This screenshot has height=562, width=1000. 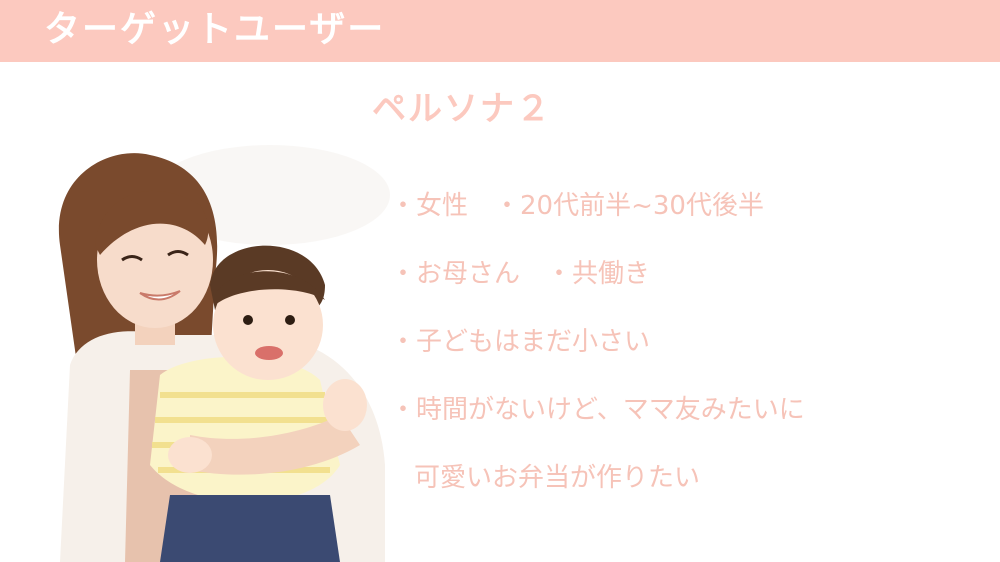 What do you see at coordinates (215, 29) in the screenshot?
I see `slide-title: ターゲットユーザー` at bounding box center [215, 29].